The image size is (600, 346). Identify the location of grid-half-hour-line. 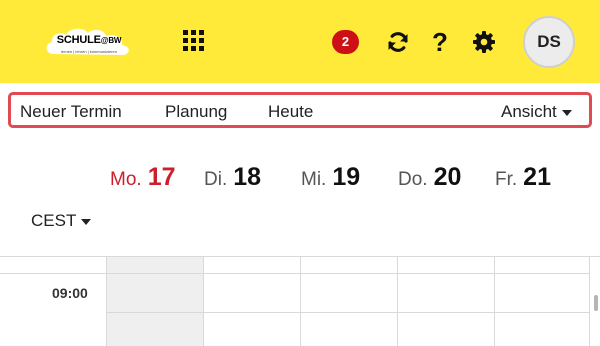
(348, 312).